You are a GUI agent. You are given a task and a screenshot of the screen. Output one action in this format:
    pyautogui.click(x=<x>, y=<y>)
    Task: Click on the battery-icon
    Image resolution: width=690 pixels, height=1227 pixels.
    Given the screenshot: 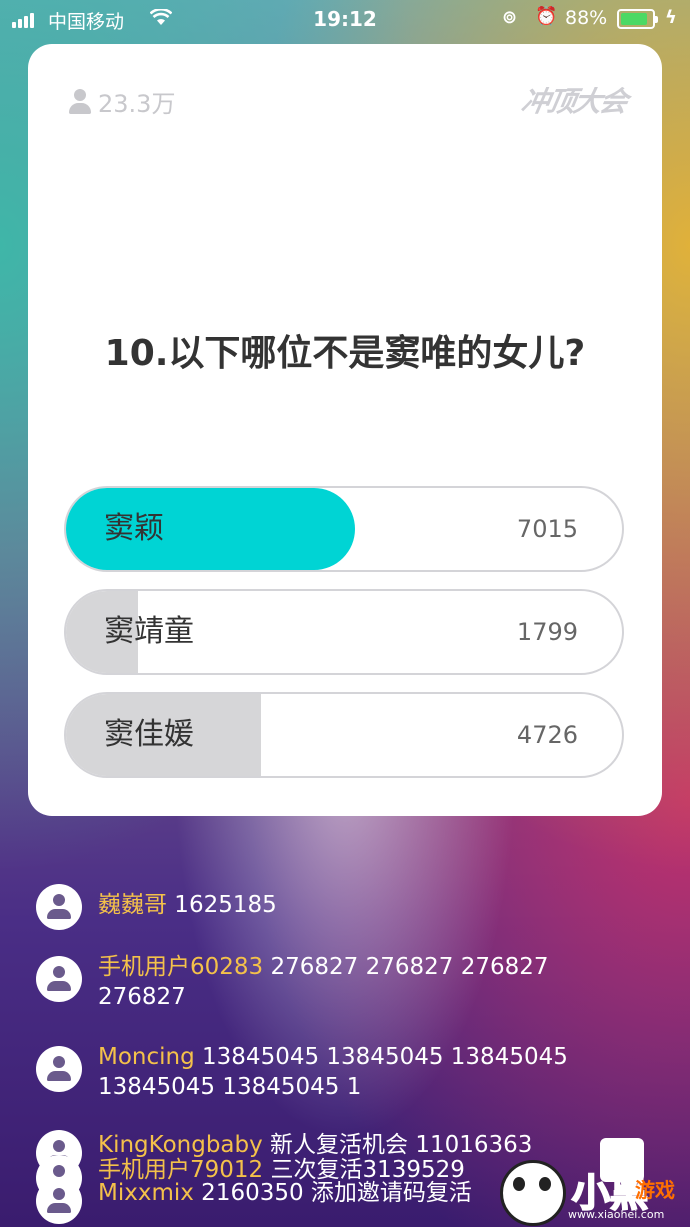 What is the action you would take?
    pyautogui.click(x=637, y=19)
    